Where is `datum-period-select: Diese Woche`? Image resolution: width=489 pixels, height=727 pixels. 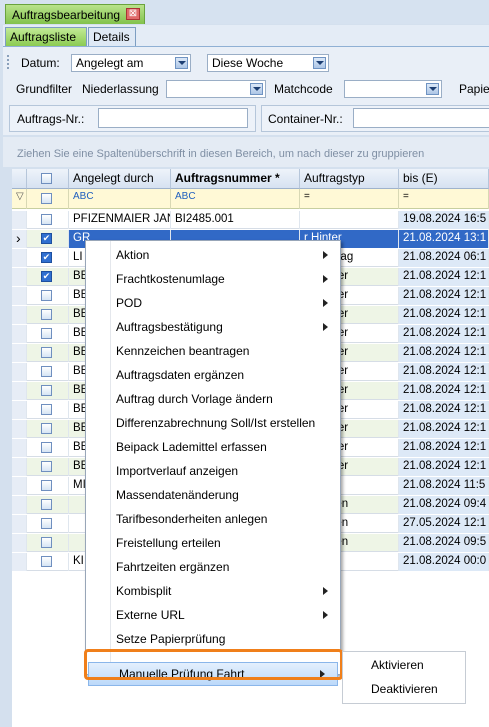
datum-period-select: Diese Woche is located at coordinates (268, 63).